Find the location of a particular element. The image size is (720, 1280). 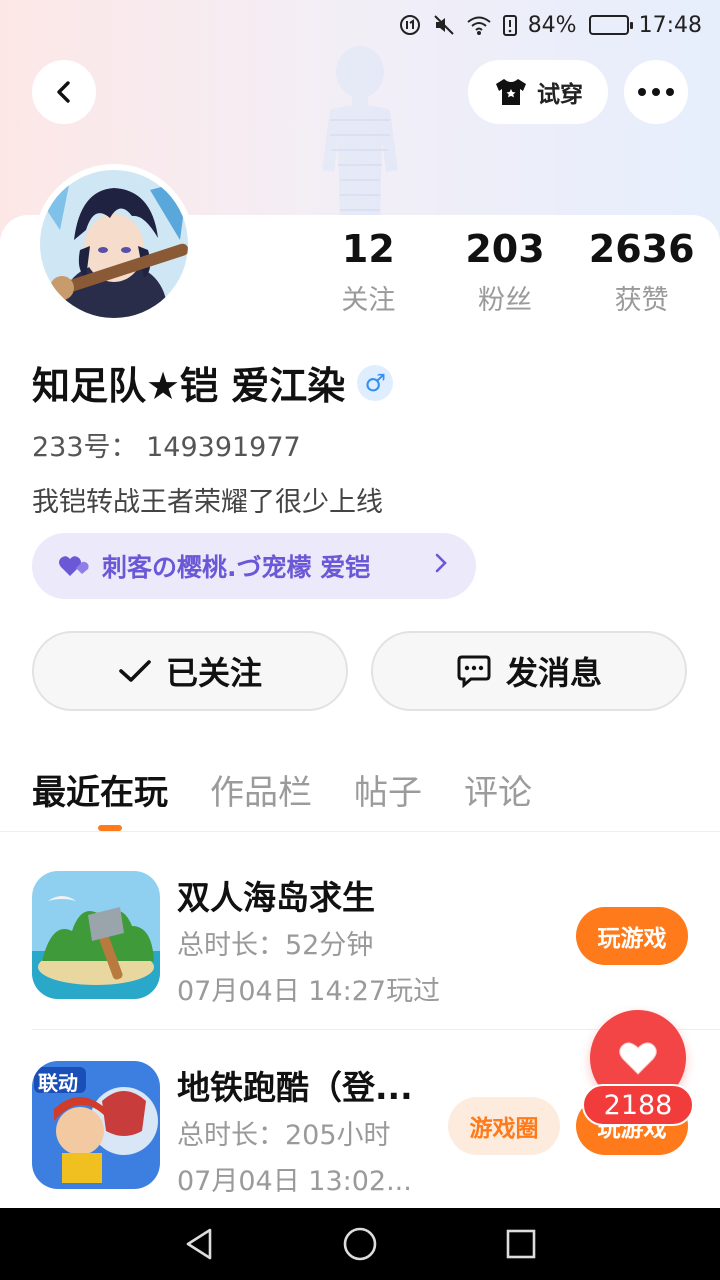

profile-stats: 12 关注 203 粉丝 2636 获赞 is located at coordinates (505, 271).